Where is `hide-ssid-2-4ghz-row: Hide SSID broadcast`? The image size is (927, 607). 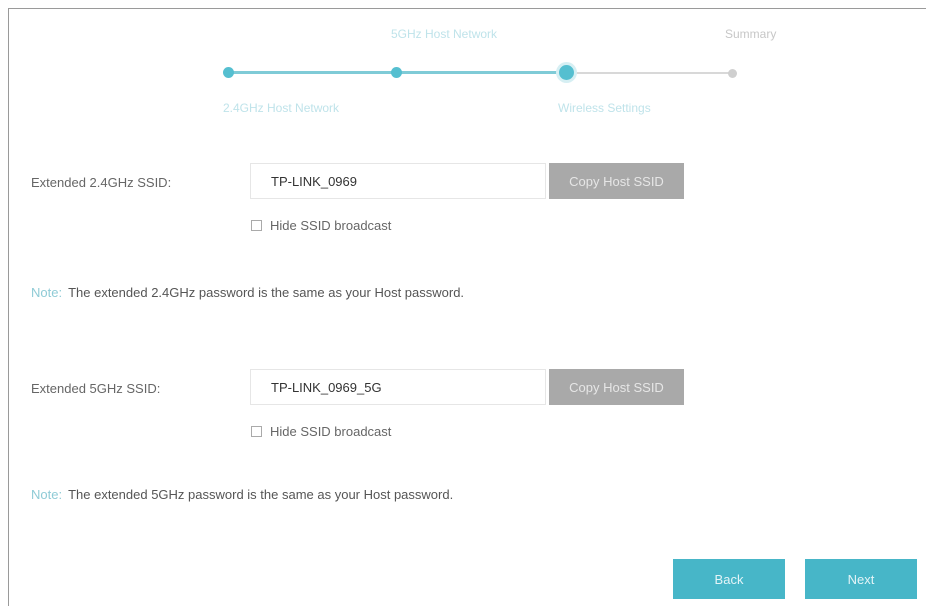
hide-ssid-2-4ghz-row: Hide SSID broadcast is located at coordinates (321, 225).